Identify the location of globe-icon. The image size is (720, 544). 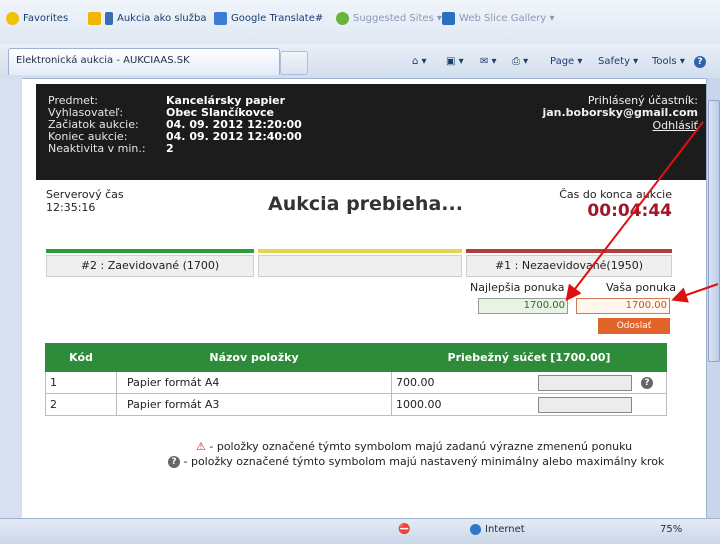
(475, 529).